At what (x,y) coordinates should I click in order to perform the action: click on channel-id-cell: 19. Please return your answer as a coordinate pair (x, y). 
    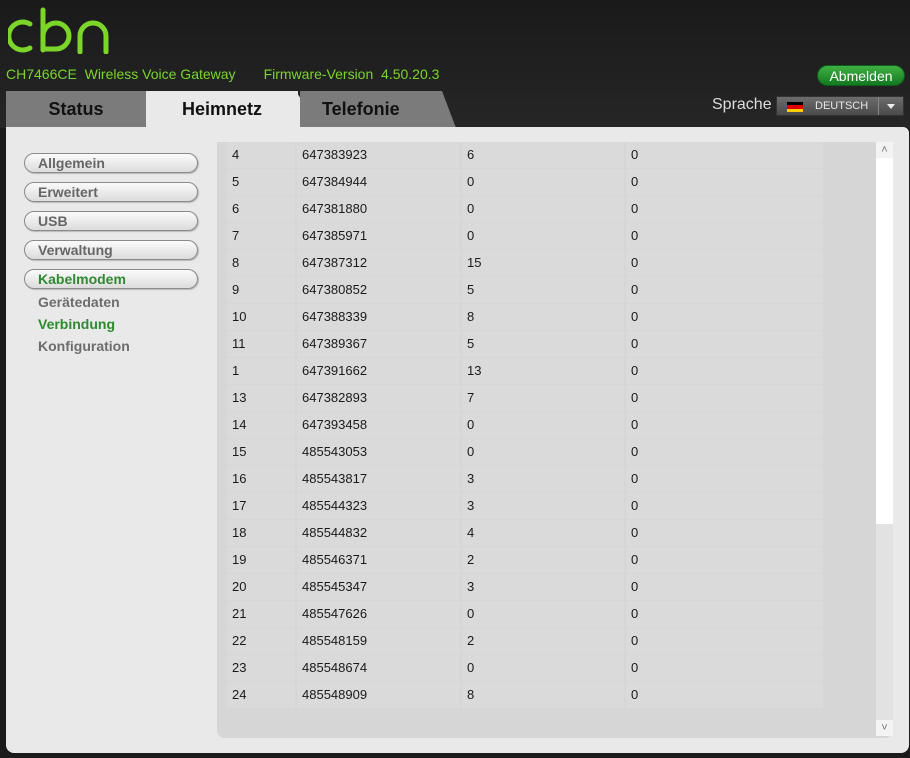
    Looking at the image, I should click on (261, 560).